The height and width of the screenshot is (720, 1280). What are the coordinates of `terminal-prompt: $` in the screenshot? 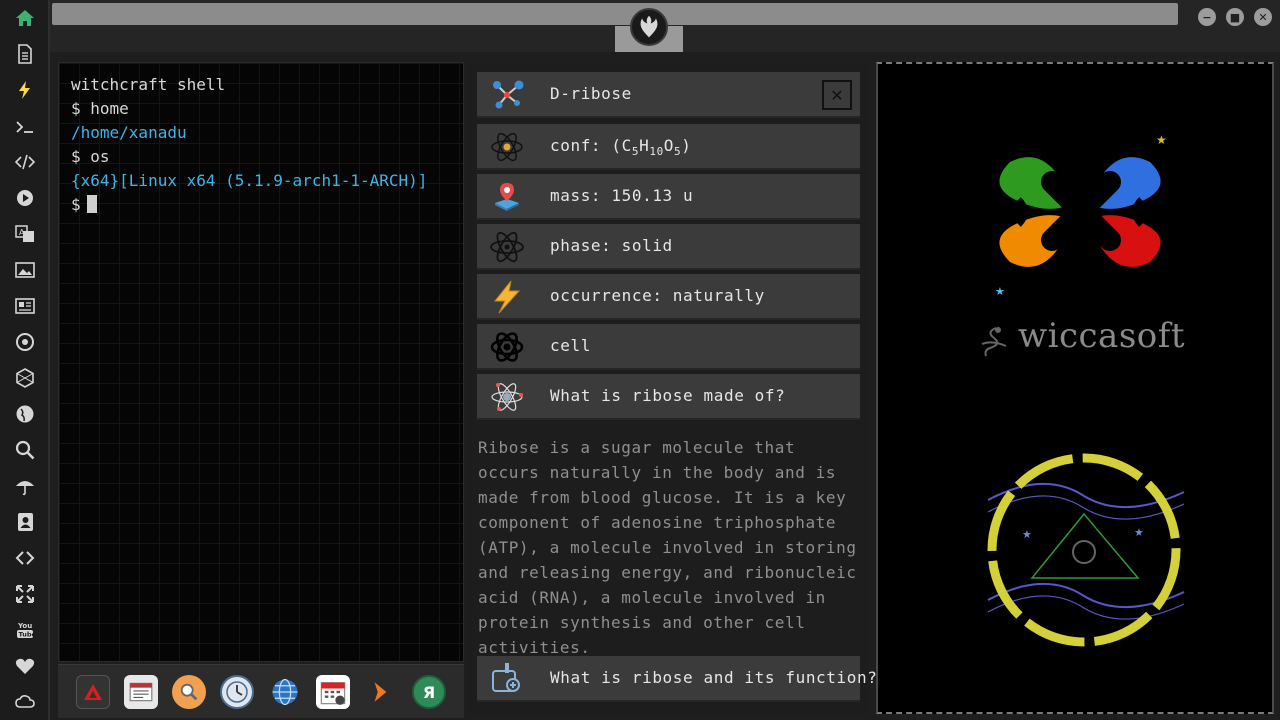 It's located at (76, 204).